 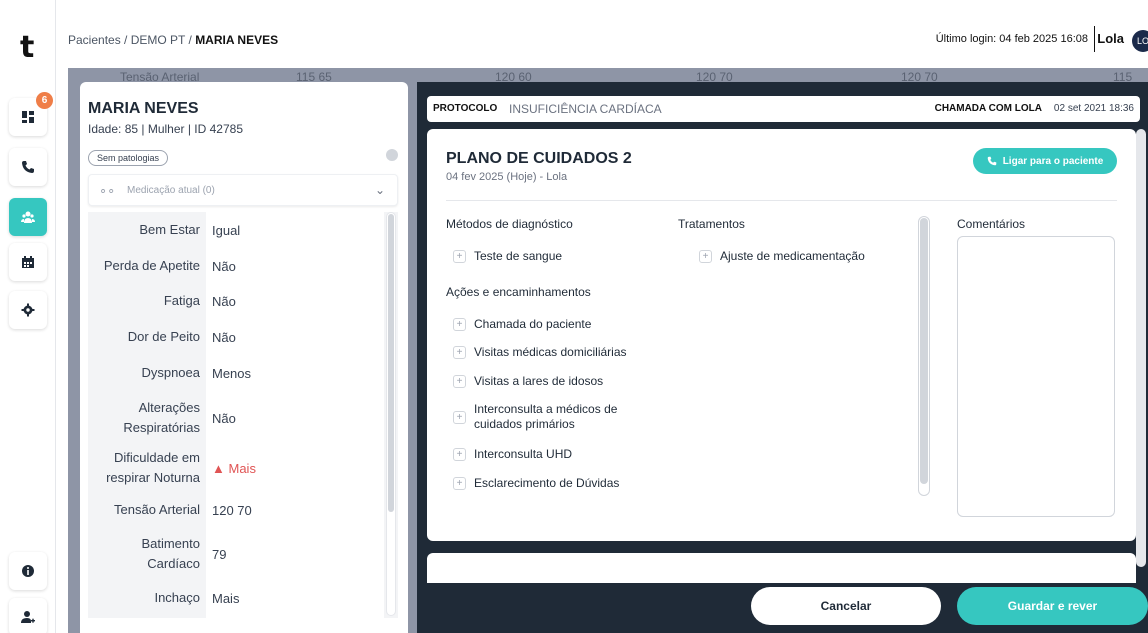 I want to click on info-icon, so click(x=28, y=571).